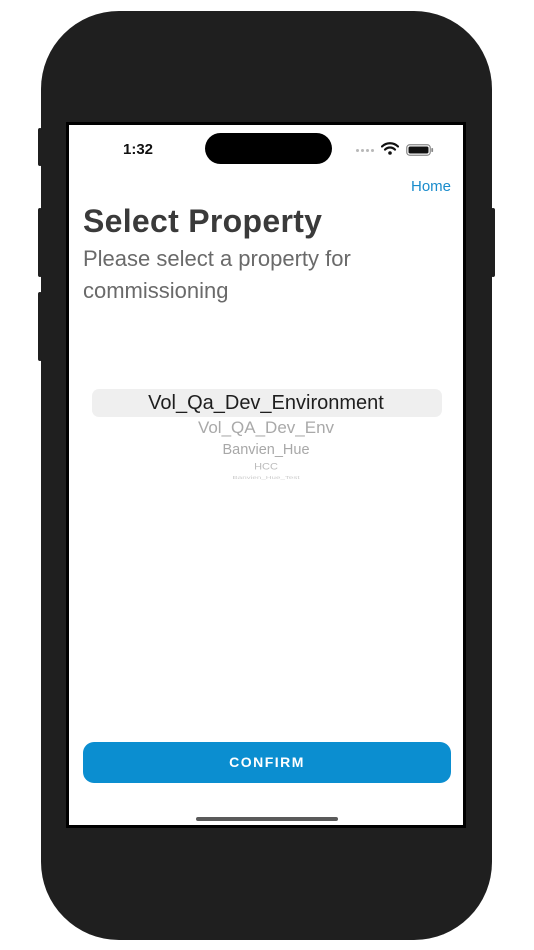 The width and height of the screenshot is (534, 950). What do you see at coordinates (267, 819) in the screenshot?
I see `home-indicator` at bounding box center [267, 819].